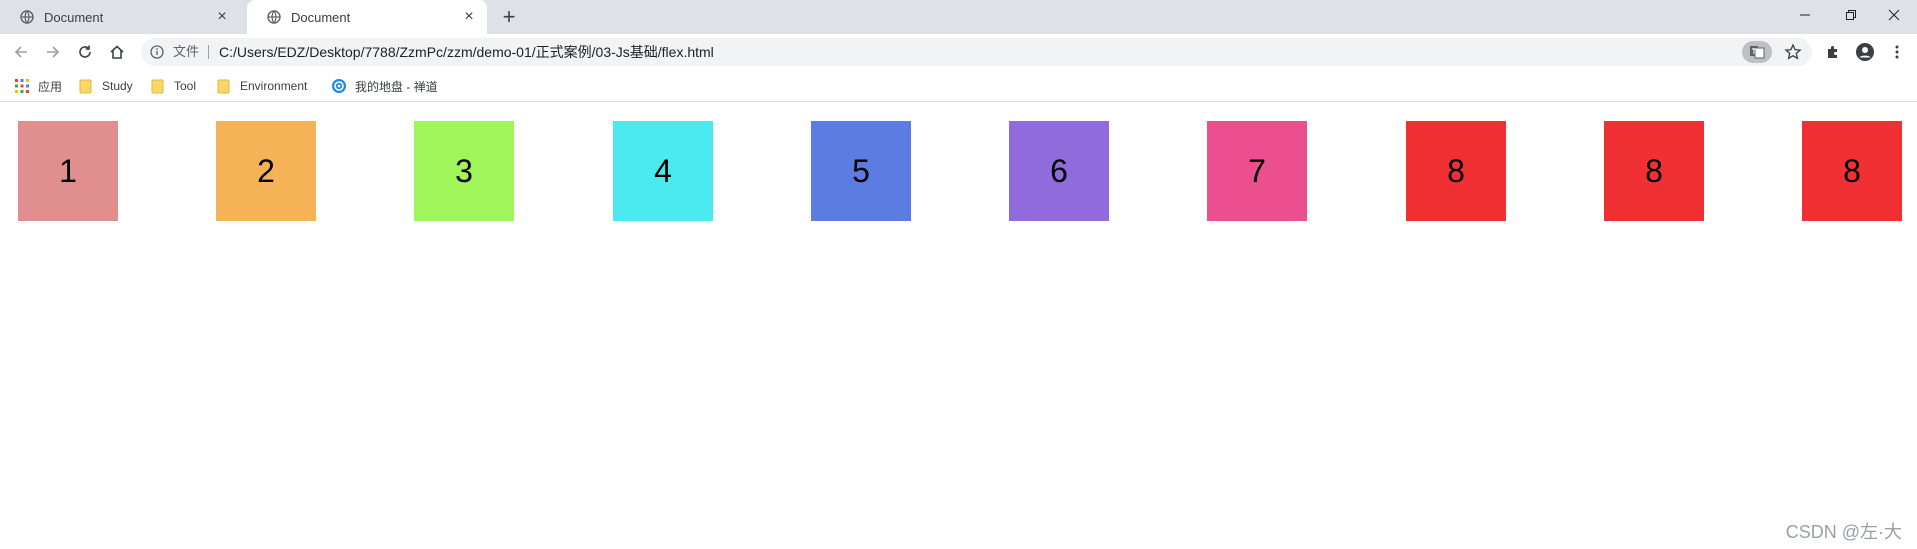 The image size is (1917, 549). Describe the element at coordinates (68, 171) in the screenshot. I see `flex-item-1: 1` at that location.